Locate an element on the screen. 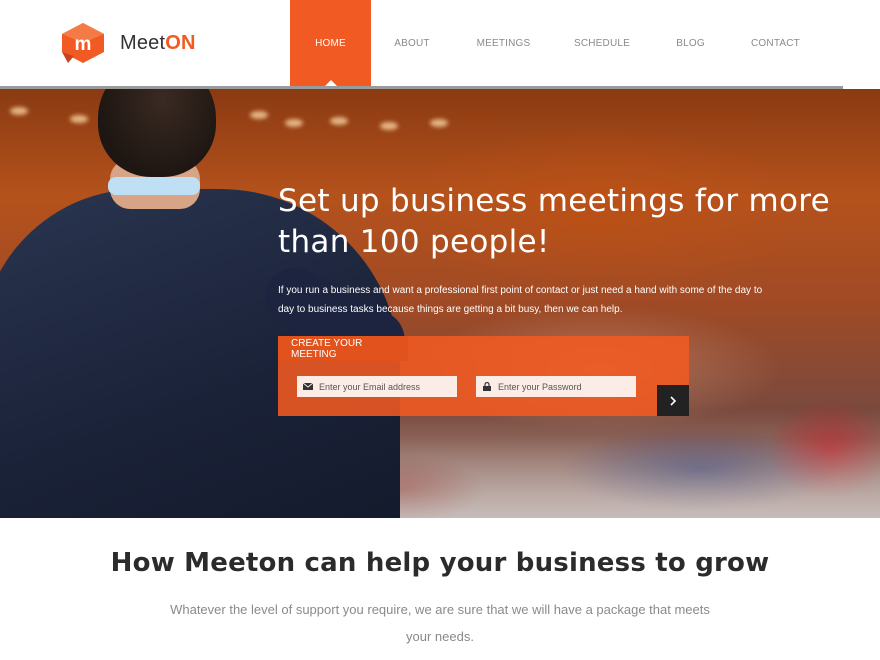  logo-text: MeetON is located at coordinates (158, 43).